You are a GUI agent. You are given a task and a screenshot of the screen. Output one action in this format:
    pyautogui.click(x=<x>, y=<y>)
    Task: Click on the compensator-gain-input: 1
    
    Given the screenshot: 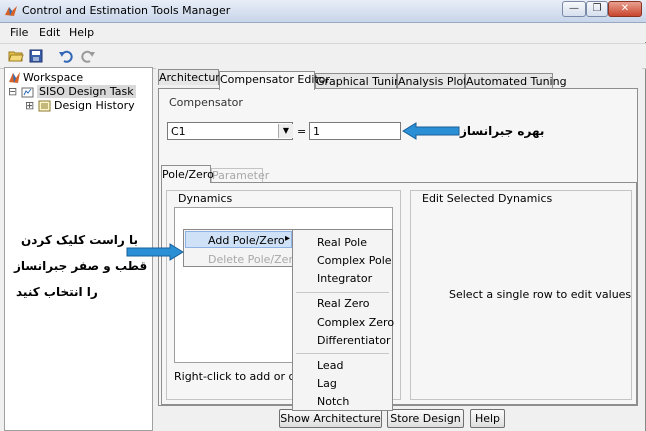 What is the action you would take?
    pyautogui.click(x=355, y=131)
    